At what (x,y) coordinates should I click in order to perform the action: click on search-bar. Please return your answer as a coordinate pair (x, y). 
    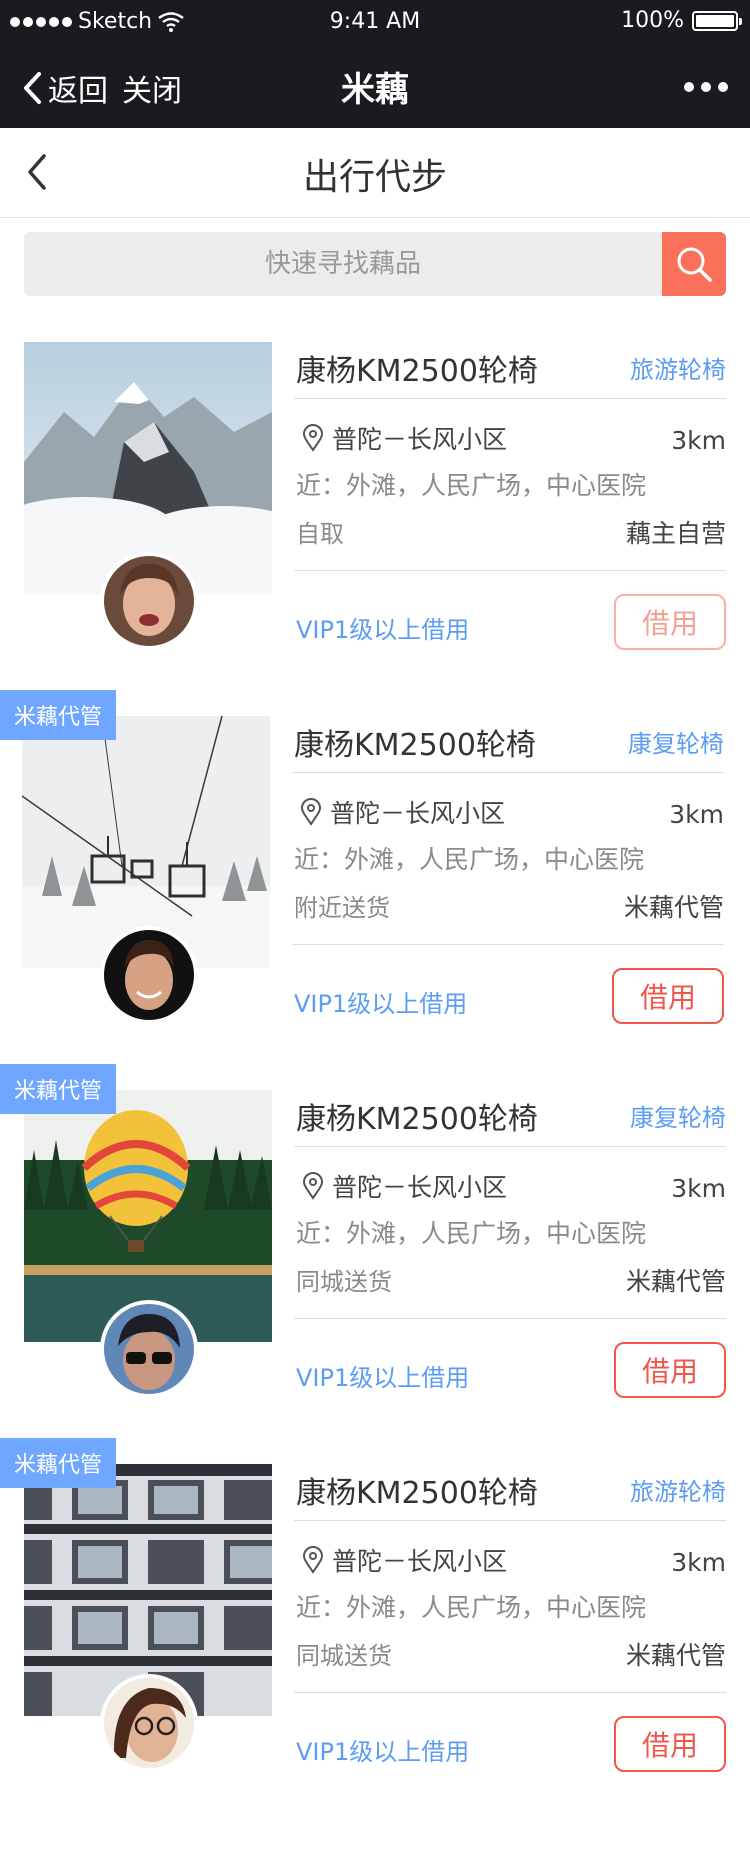
    Looking at the image, I should click on (375, 264).